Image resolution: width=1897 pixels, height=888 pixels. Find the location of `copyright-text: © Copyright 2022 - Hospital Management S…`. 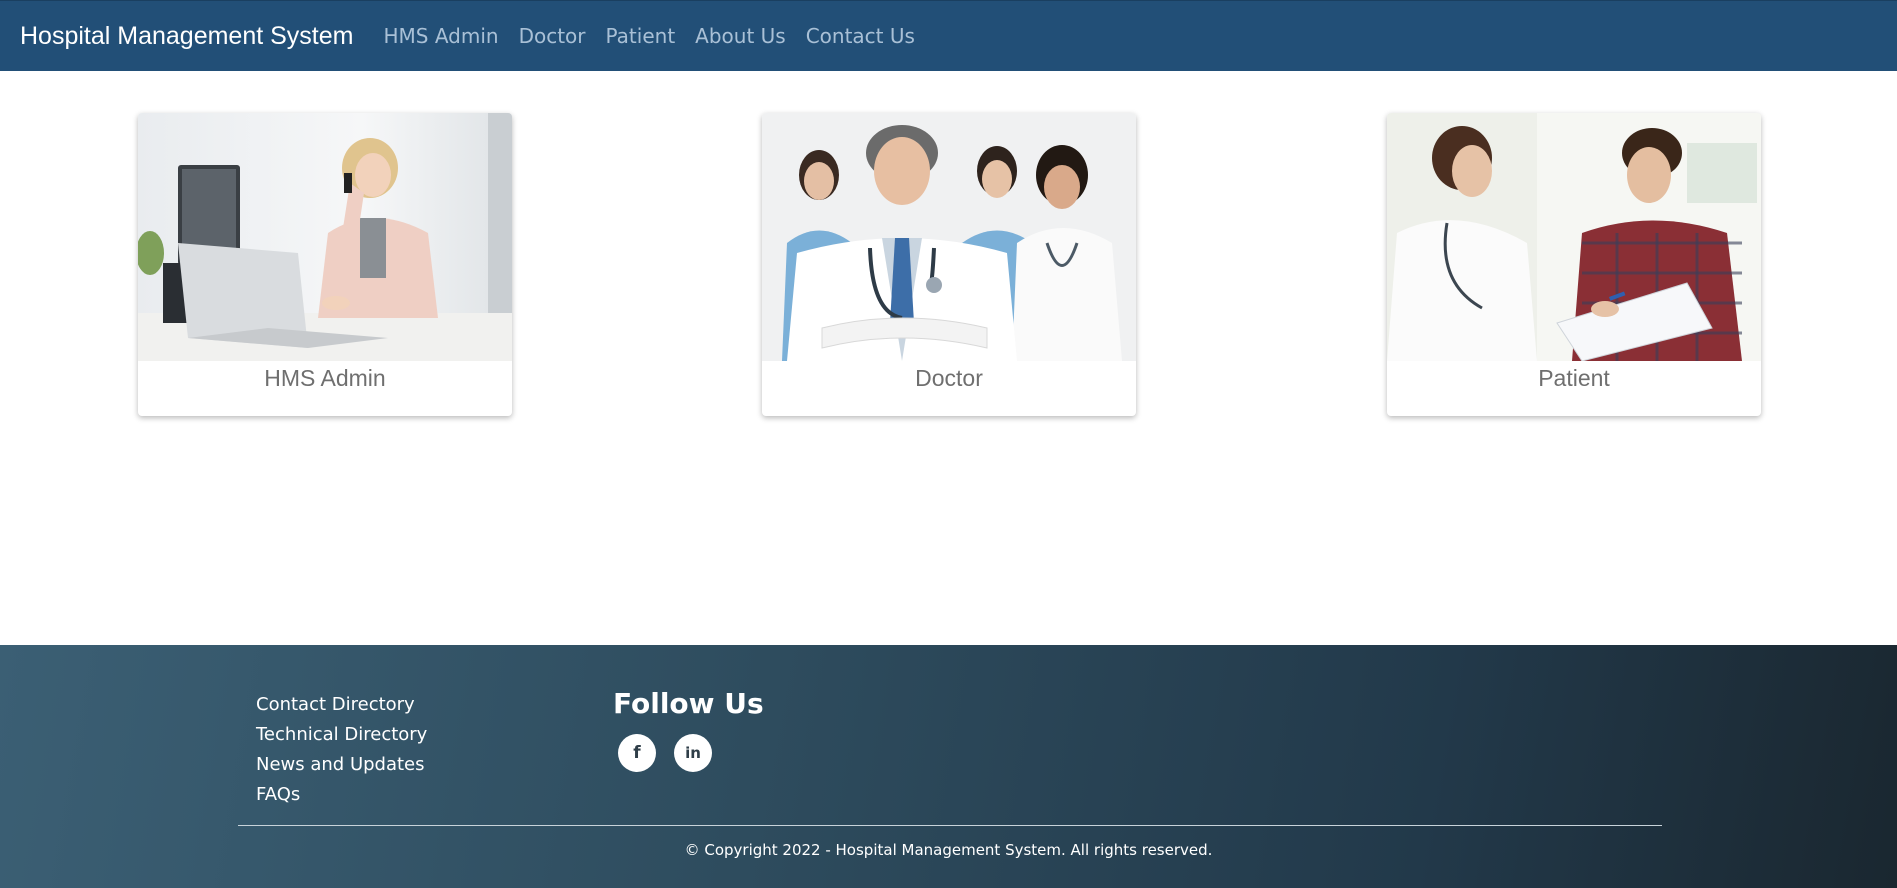

copyright-text: © Copyright 2022 - Hospital Management S… is located at coordinates (948, 850).